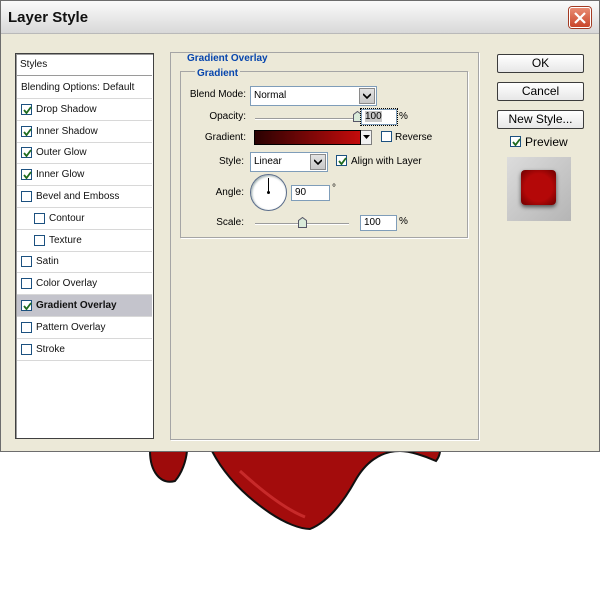  What do you see at coordinates (48, 17) in the screenshot?
I see `dialog-title: Layer Style` at bounding box center [48, 17].